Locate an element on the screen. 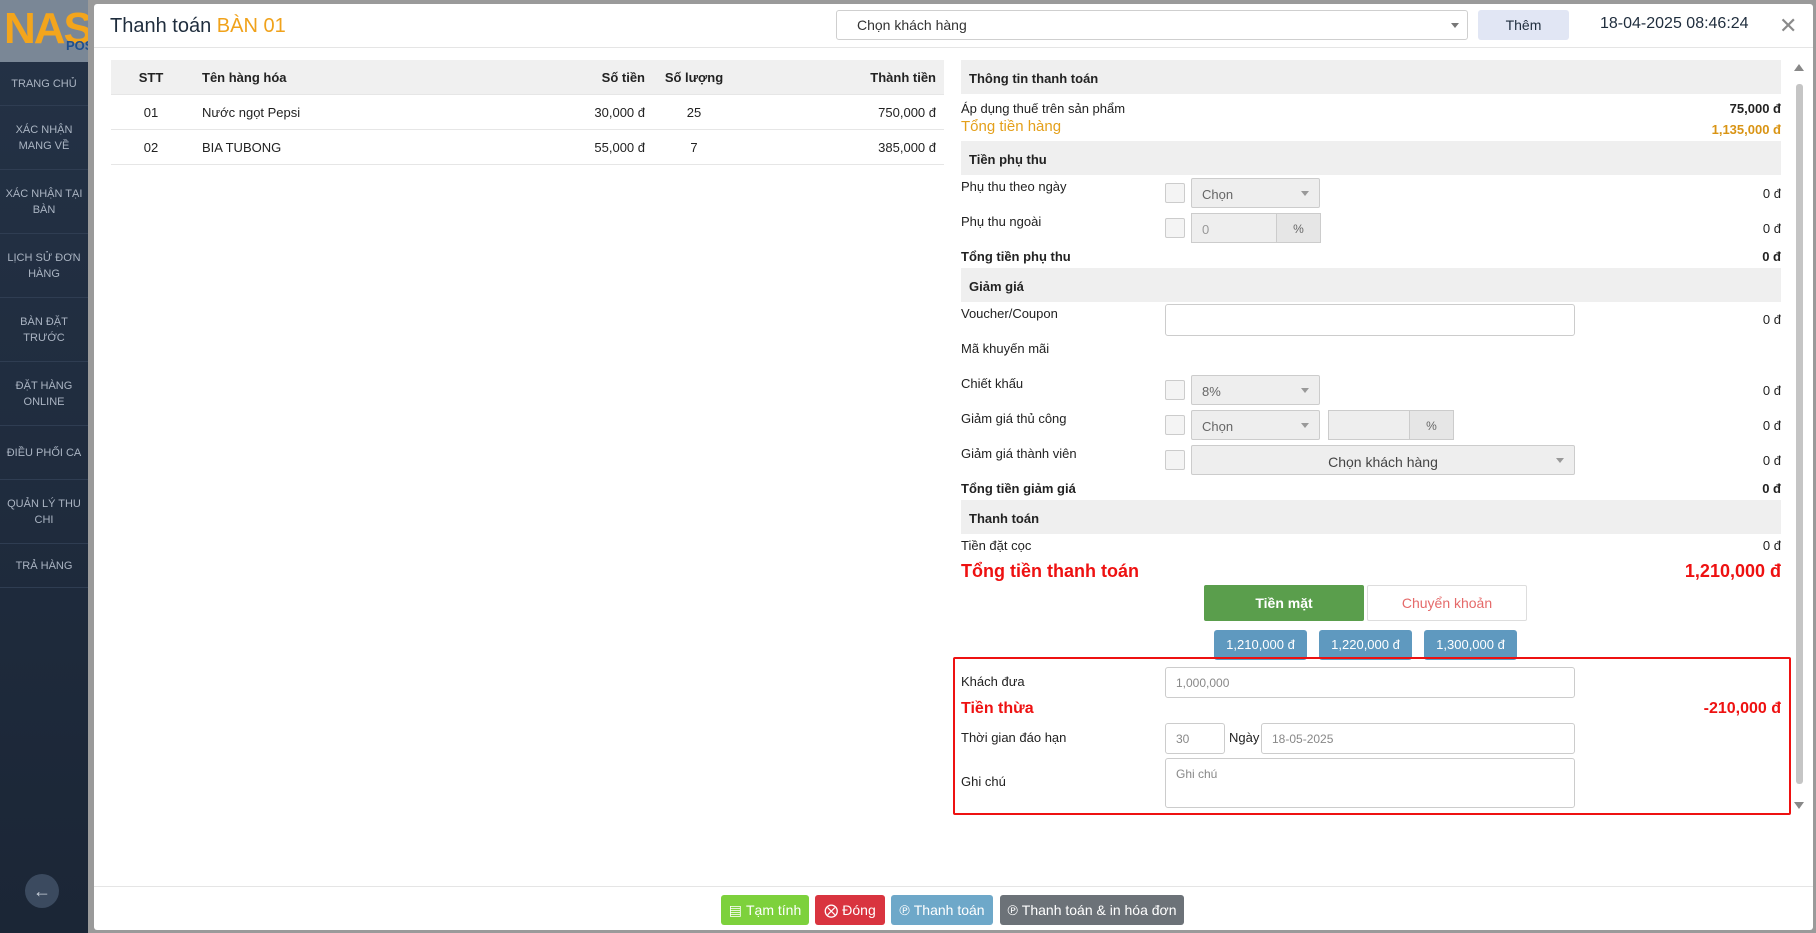 The height and width of the screenshot is (933, 1816). close-circle-icon: ⨂ is located at coordinates (831, 909).